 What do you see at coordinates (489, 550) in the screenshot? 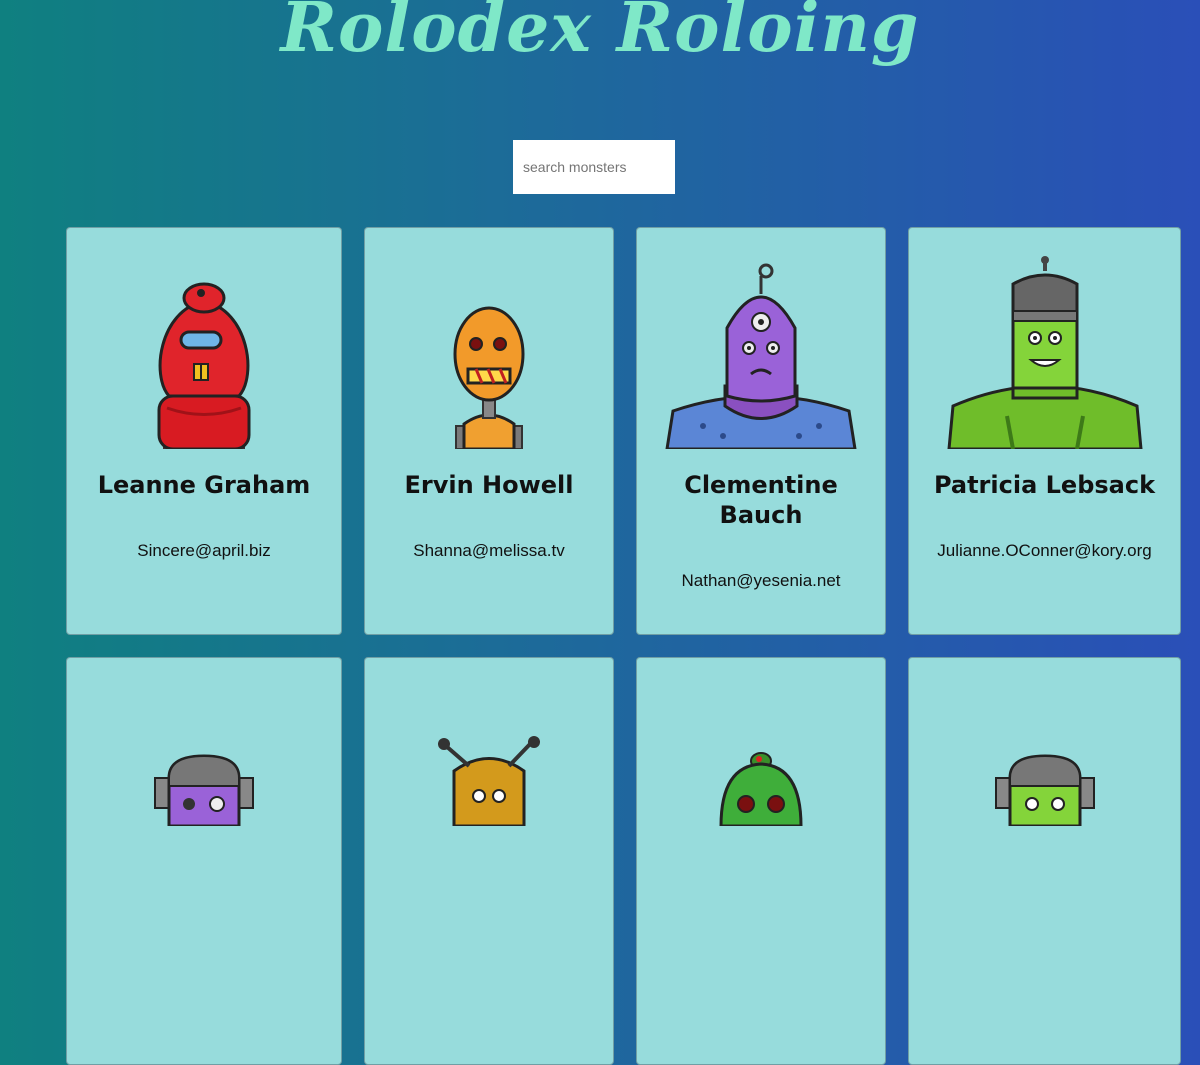
I see `monster-email: Shanna@melissa.tv` at bounding box center [489, 550].